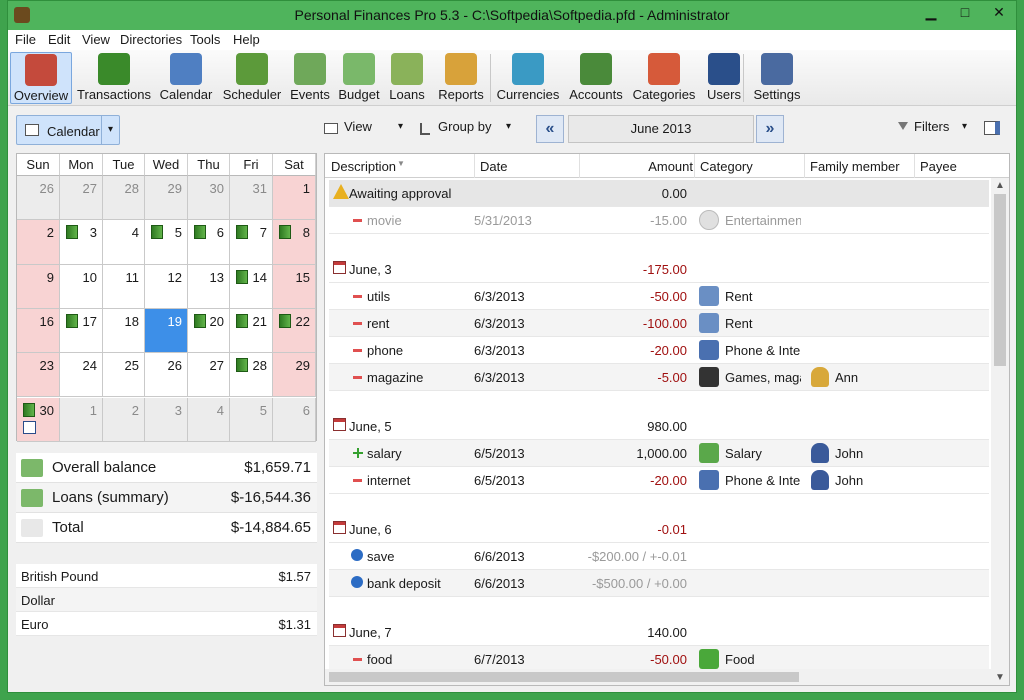 The width and height of the screenshot is (1024, 700). I want to click on list-row: bank deposit 6/6/2013 -$500.00 / +0.00, so click(659, 583).